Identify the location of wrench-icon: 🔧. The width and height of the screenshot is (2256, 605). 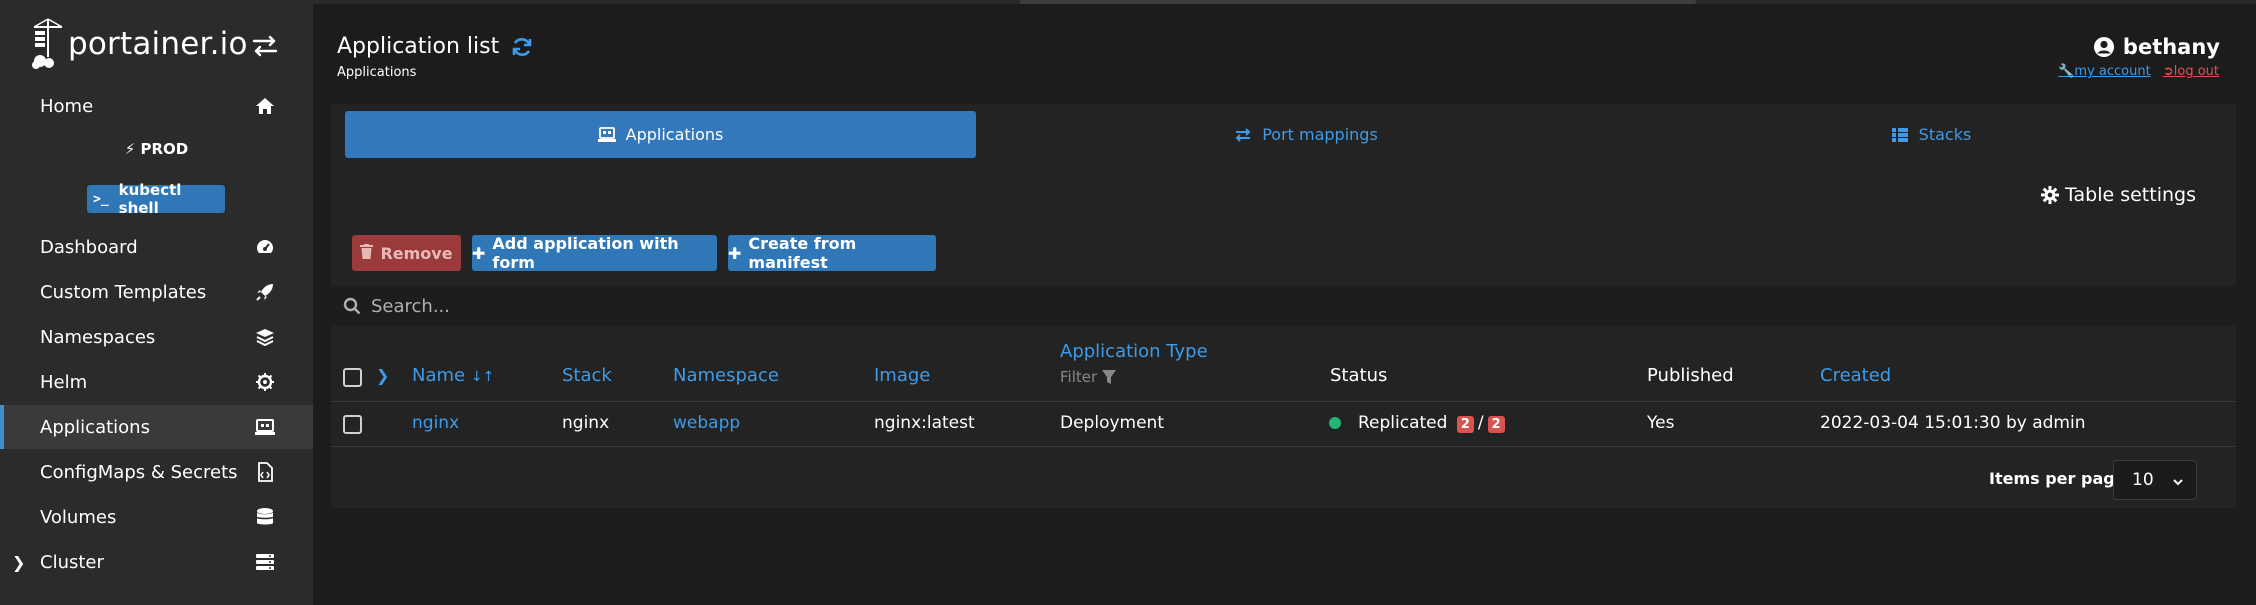
(2066, 71).